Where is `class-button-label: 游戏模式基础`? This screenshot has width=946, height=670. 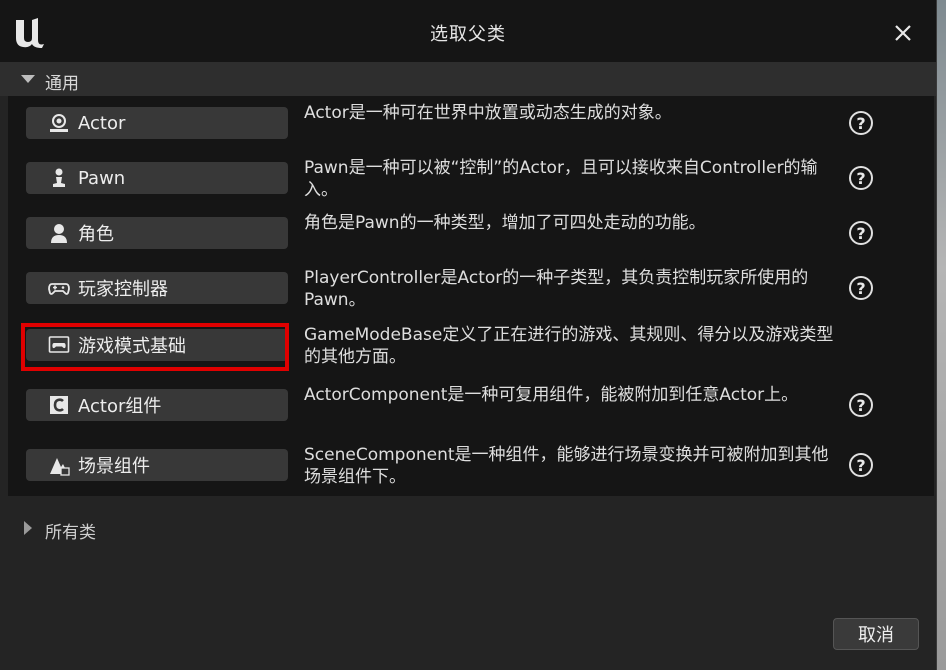
class-button-label: 游戏模式基础 is located at coordinates (132, 346).